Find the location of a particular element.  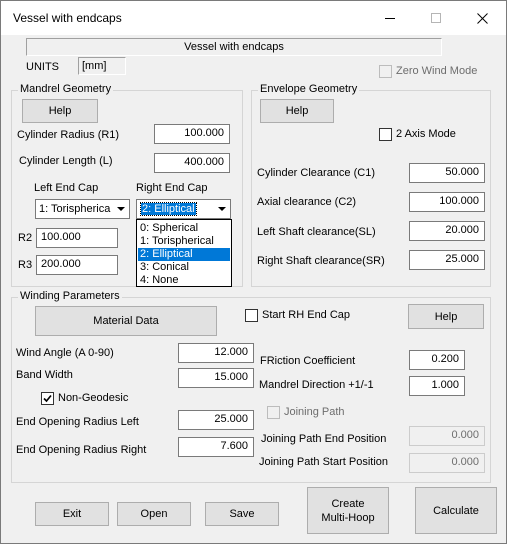

cylinder-clearance-label: Cylinder Clearance (C1) is located at coordinates (316, 173).